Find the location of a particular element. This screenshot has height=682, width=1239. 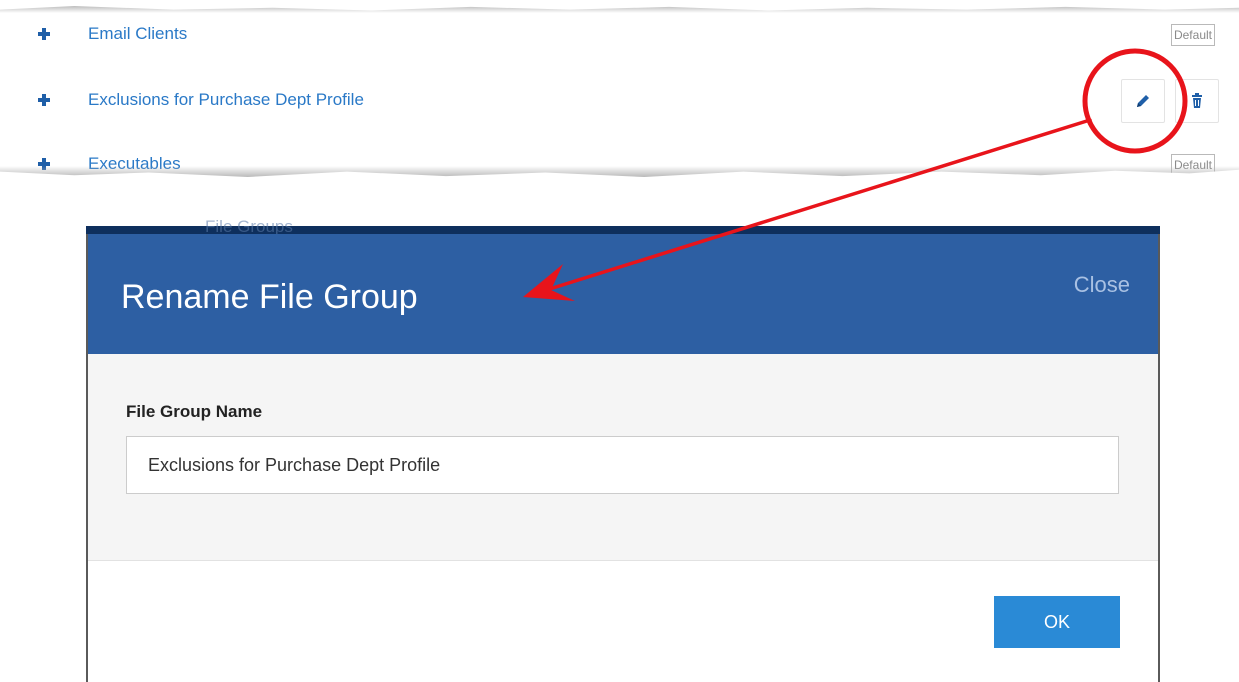

list-item: Email Clients Default is located at coordinates (625, 34).